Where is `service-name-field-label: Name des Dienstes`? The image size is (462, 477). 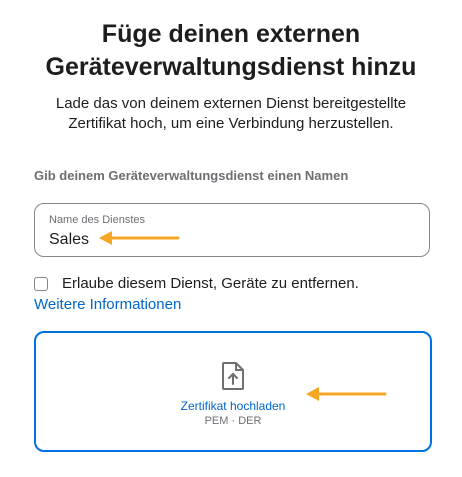 service-name-field-label: Name des Dienstes is located at coordinates (97, 220).